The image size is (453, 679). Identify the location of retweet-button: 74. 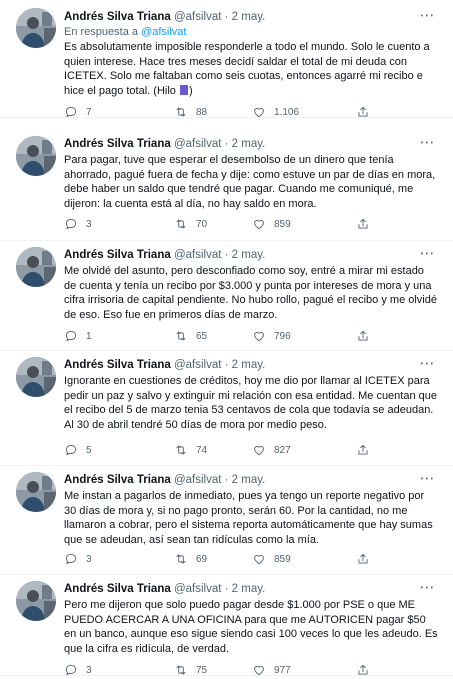
(190, 450).